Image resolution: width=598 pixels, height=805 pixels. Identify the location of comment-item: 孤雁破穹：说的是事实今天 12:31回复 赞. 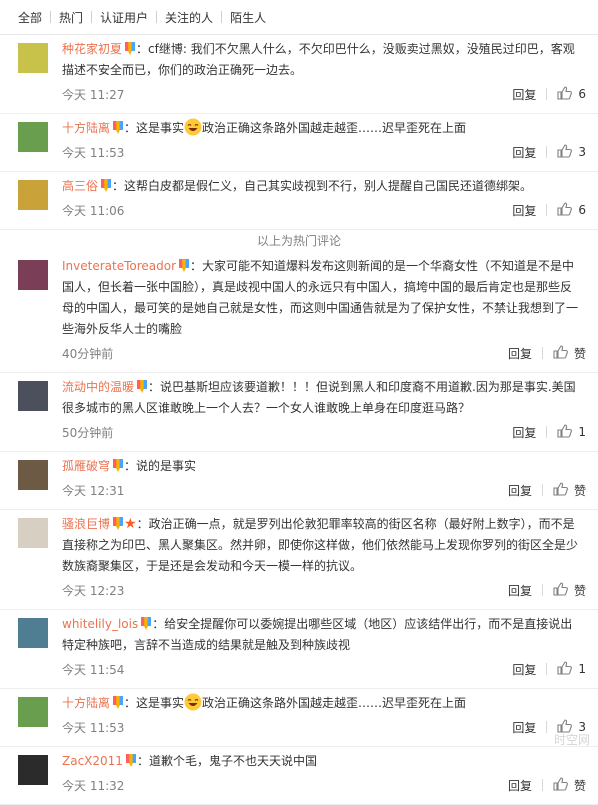
(299, 481).